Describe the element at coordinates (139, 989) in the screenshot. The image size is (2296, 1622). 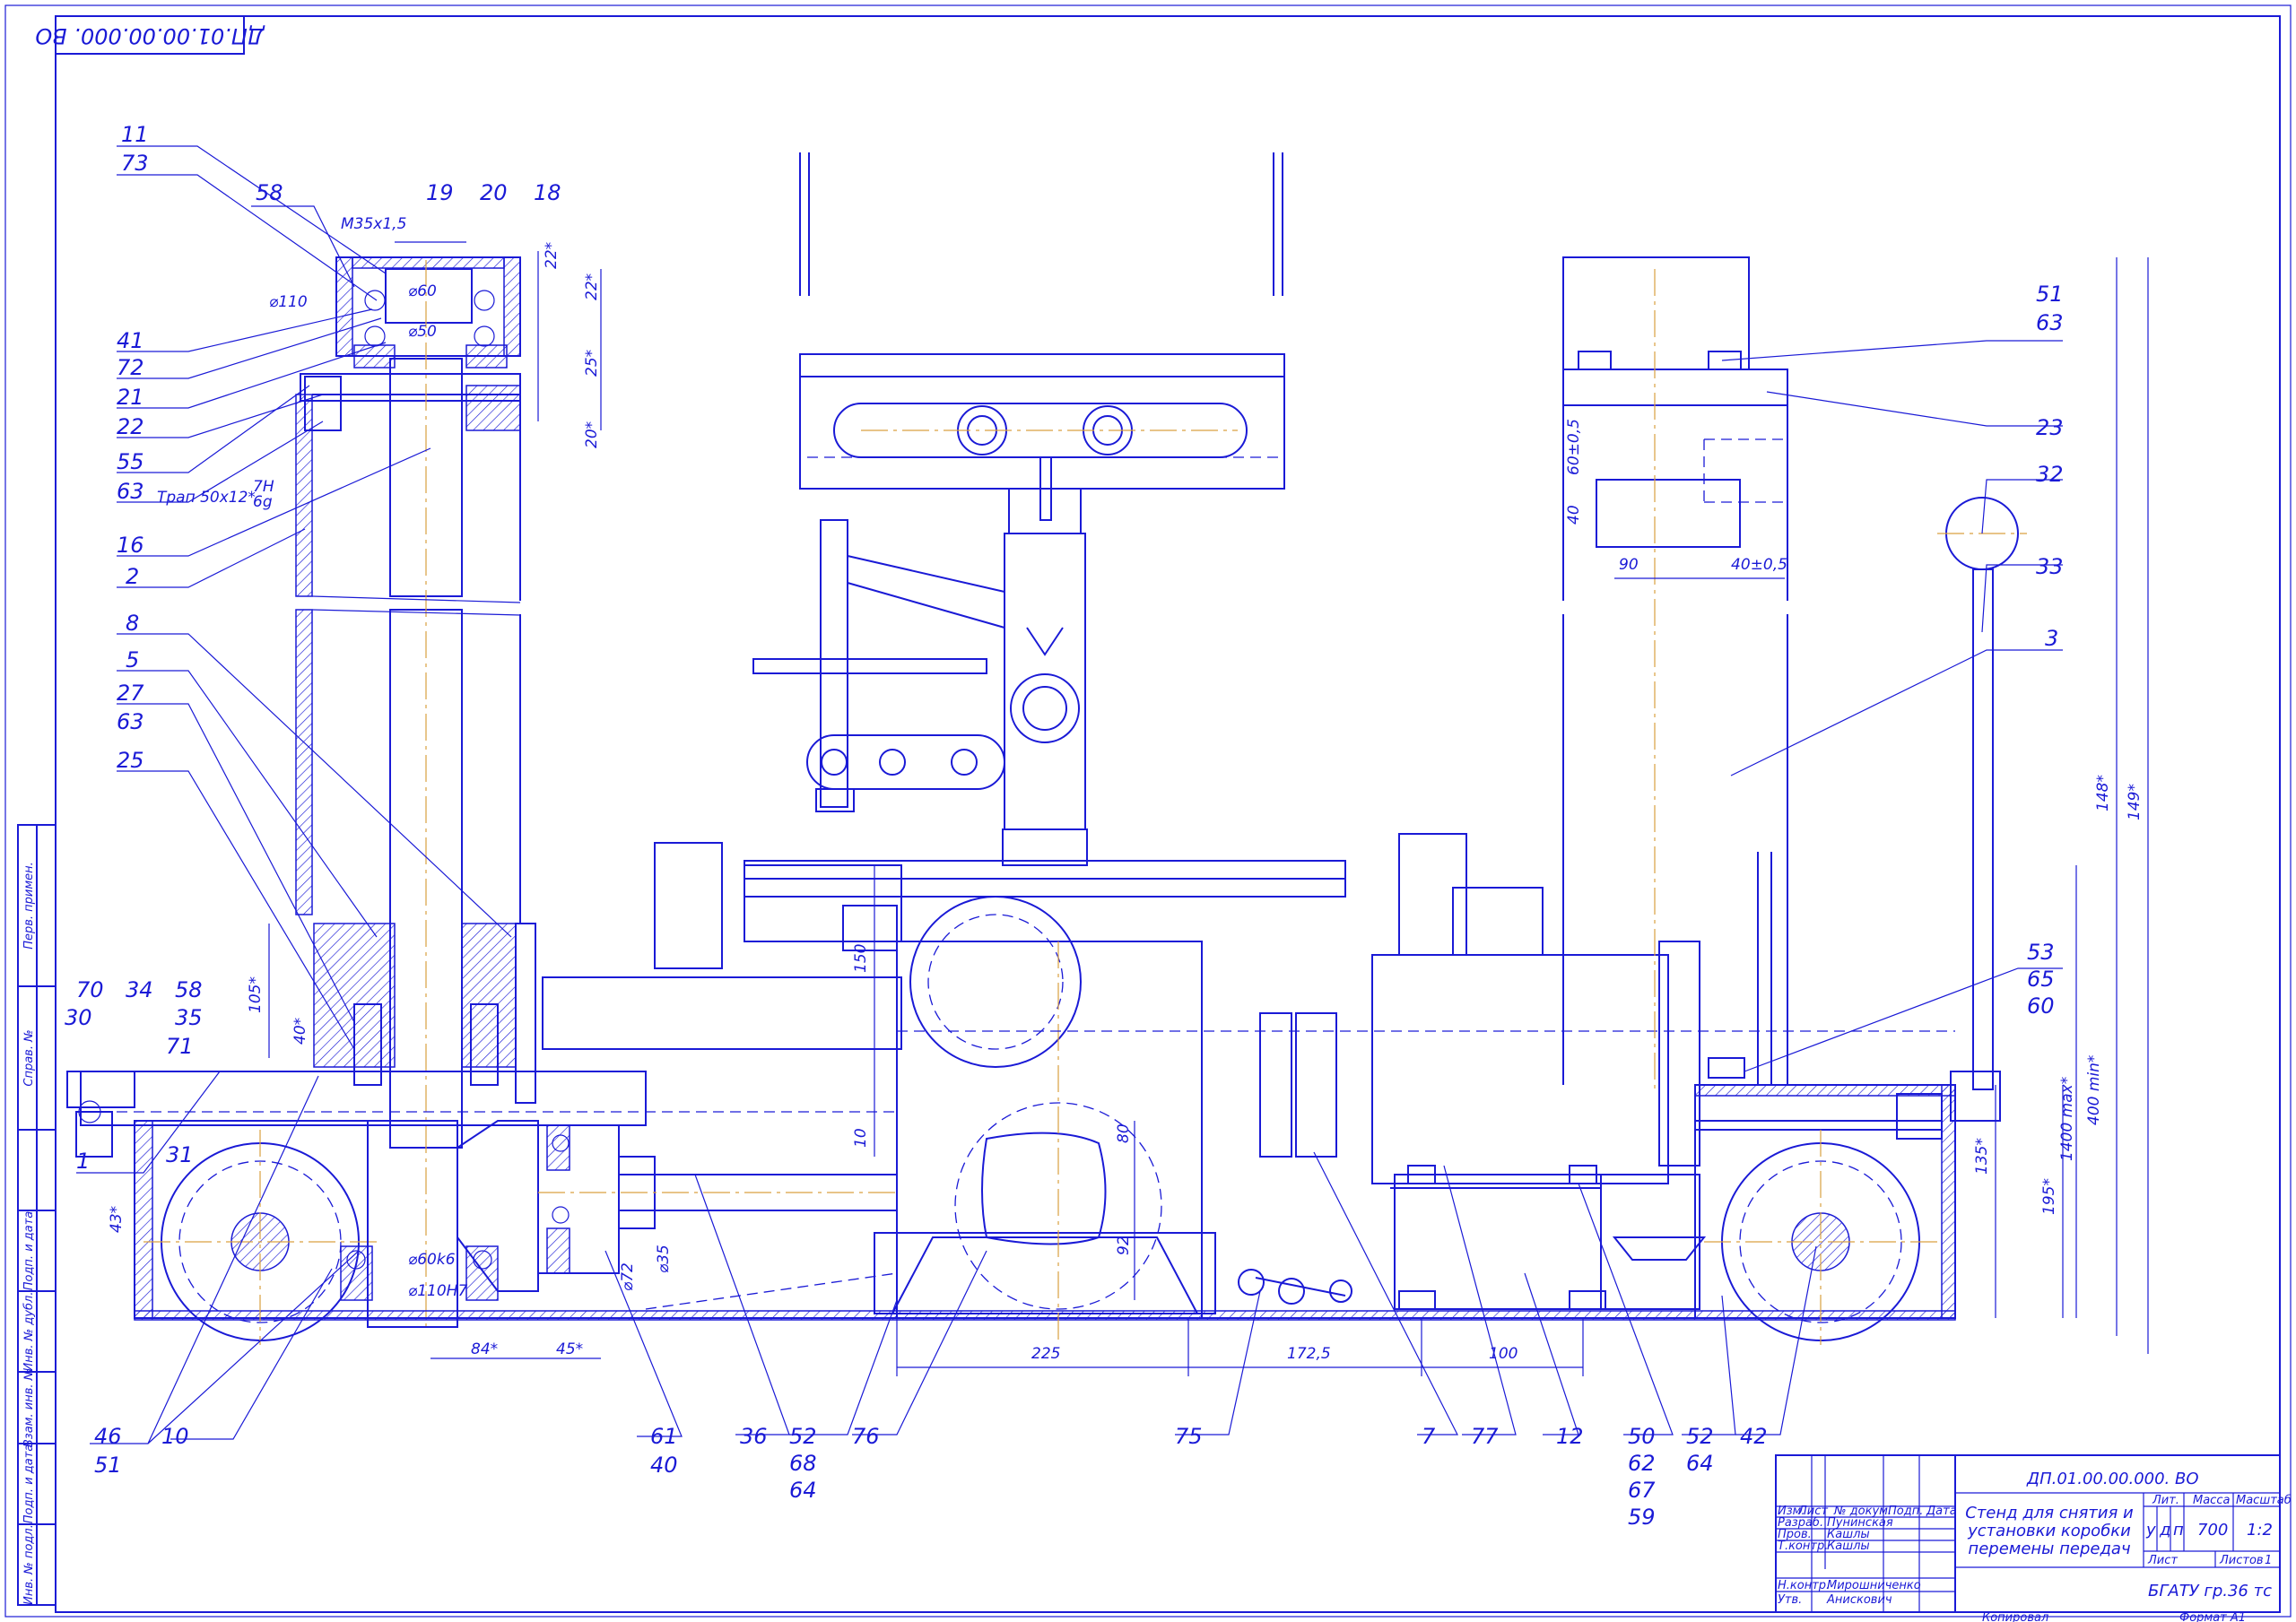
I see `callout-34: 34` at that location.